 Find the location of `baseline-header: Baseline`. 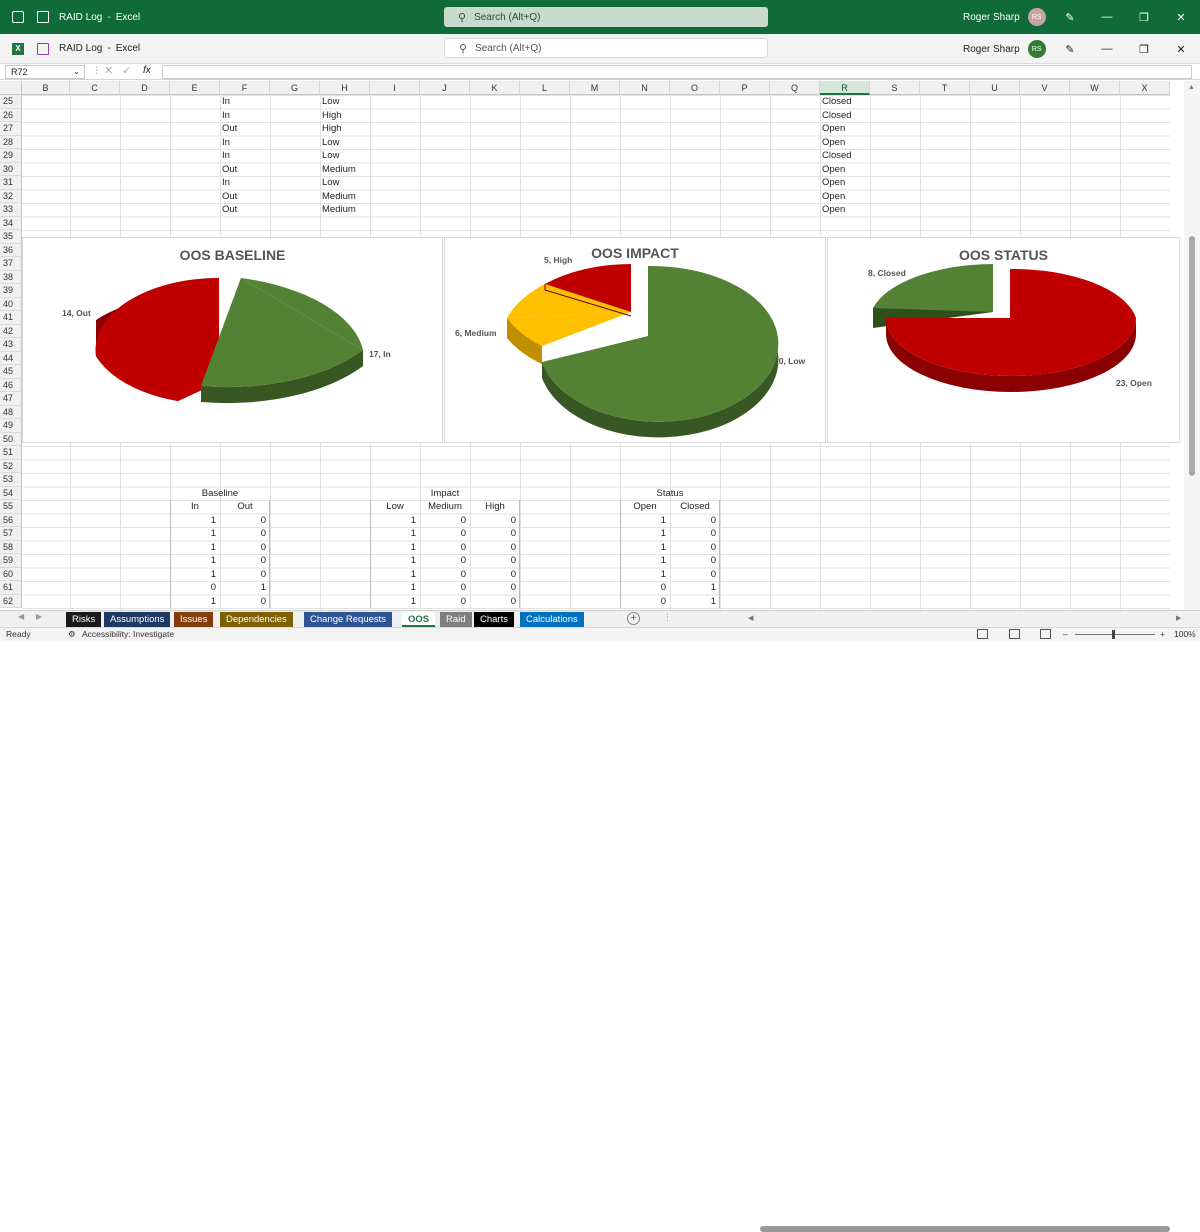

baseline-header: Baseline is located at coordinates (220, 494).